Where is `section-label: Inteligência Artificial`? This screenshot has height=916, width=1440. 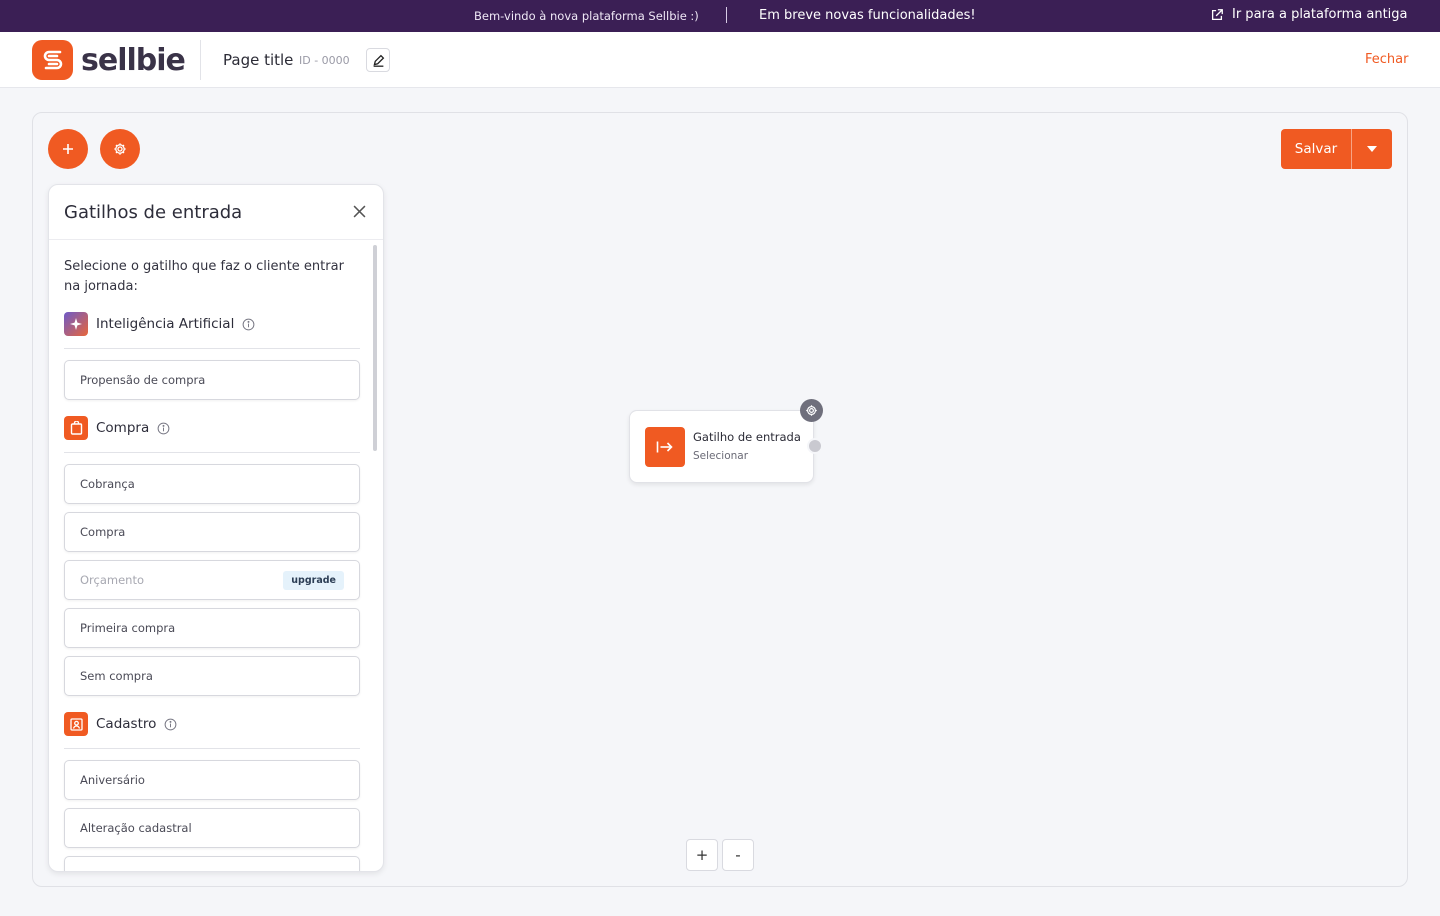
section-label: Inteligência Artificial is located at coordinates (165, 324).